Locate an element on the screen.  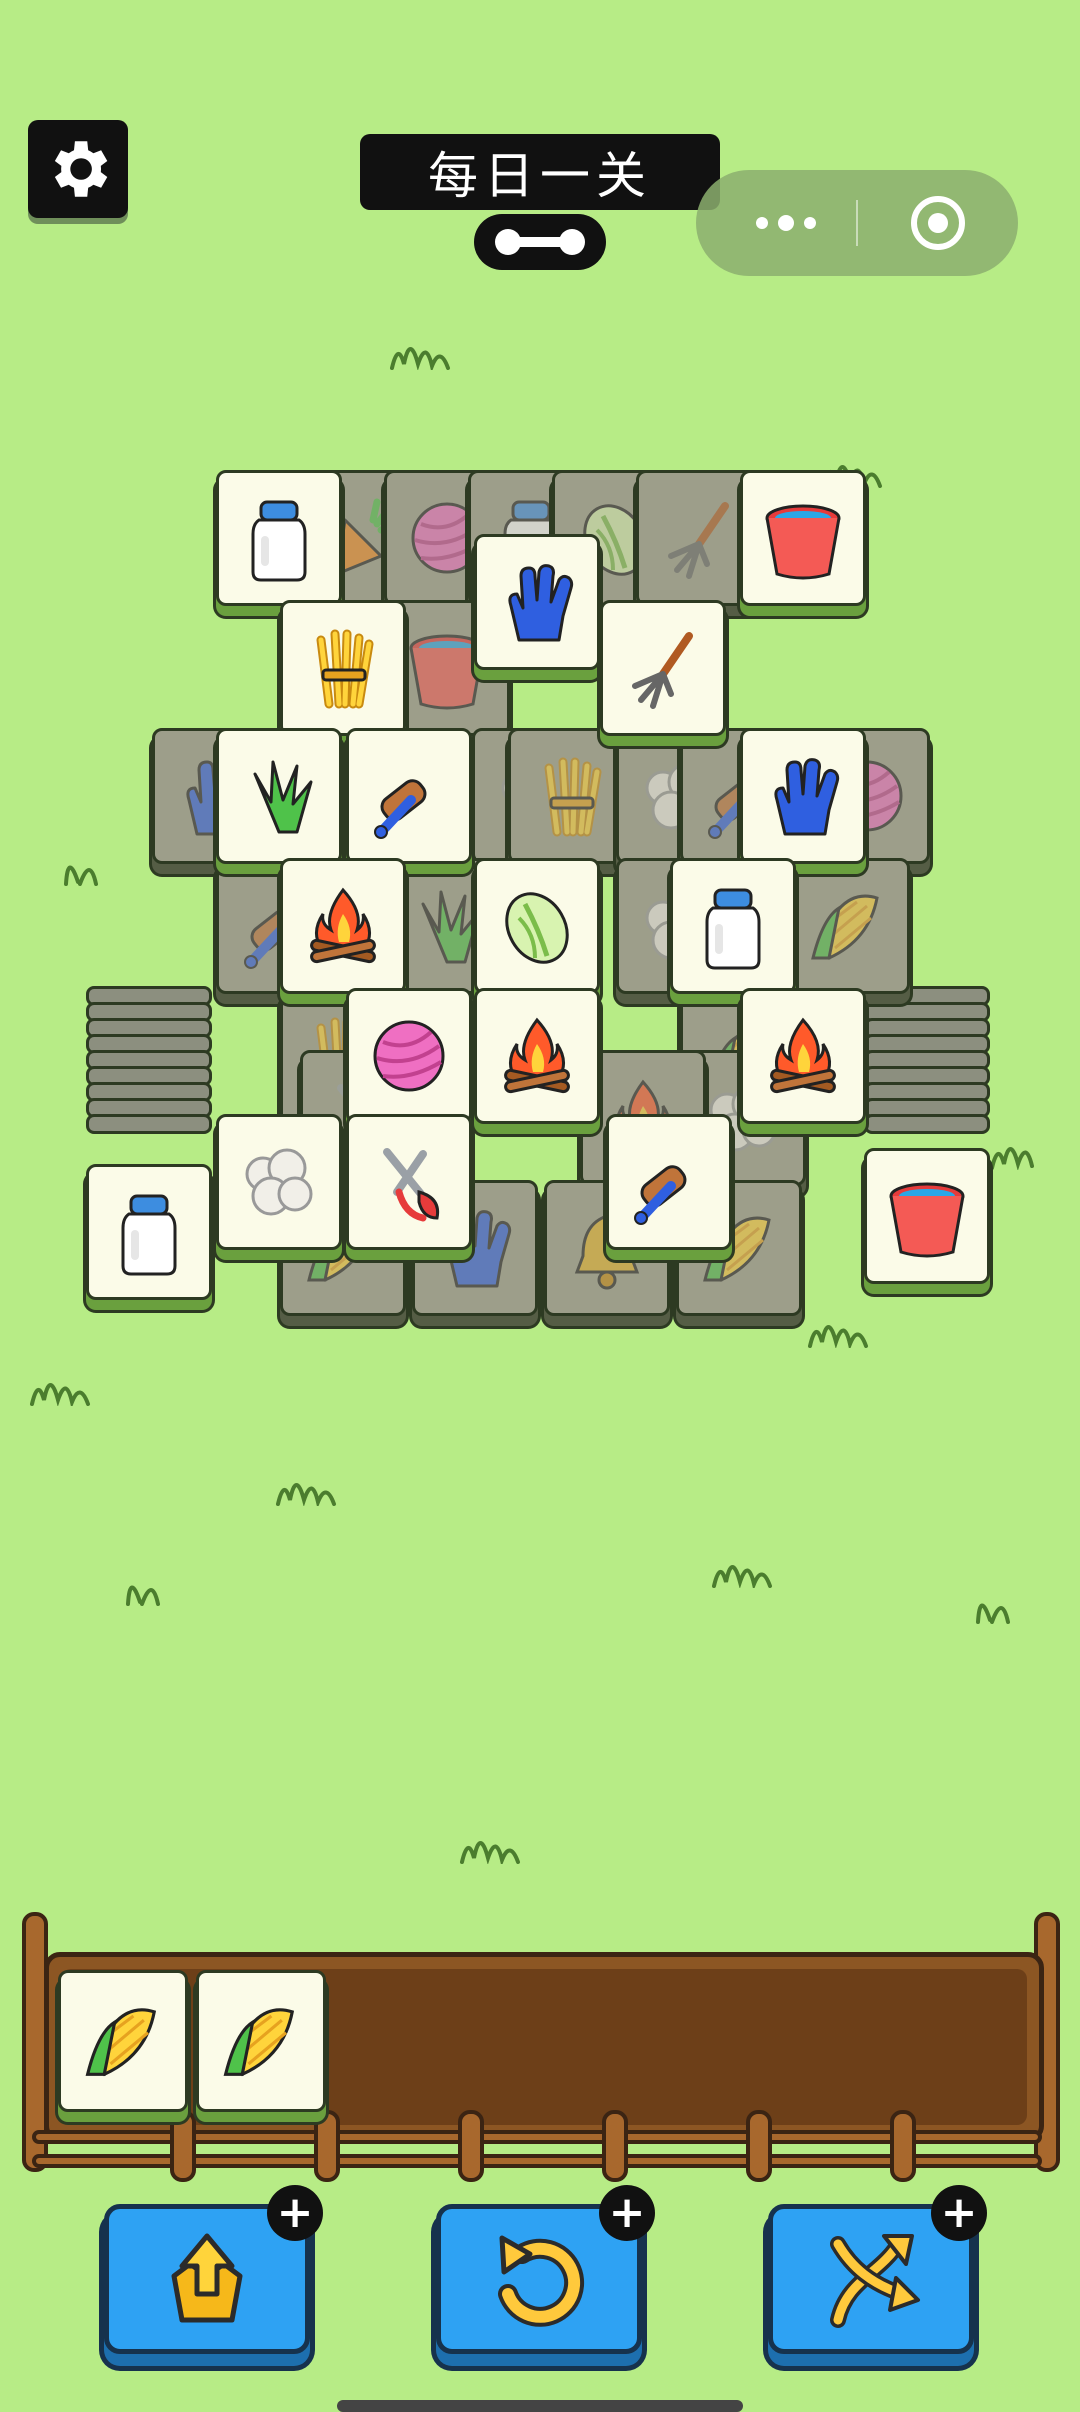
wool-icon is located at coordinates (279, 1182).